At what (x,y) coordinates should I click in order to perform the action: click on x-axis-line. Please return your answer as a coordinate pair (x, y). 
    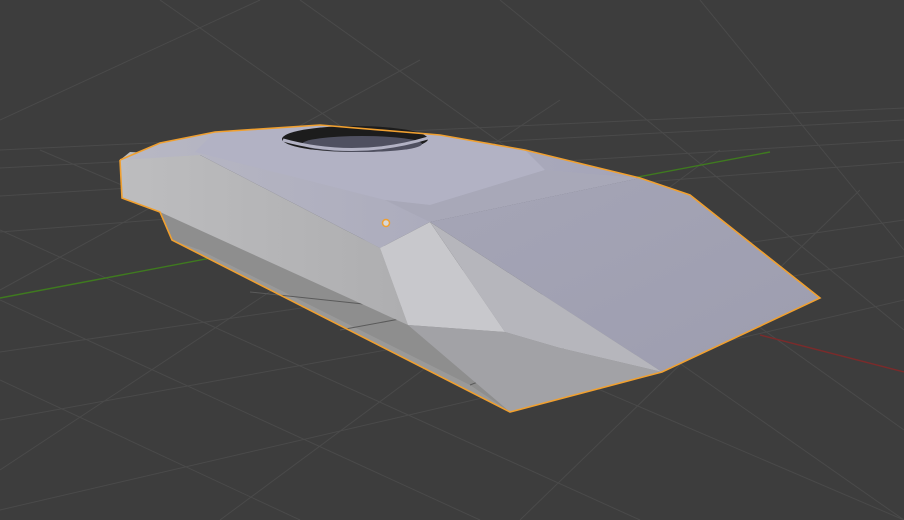
    Looking at the image, I should click on (831, 353).